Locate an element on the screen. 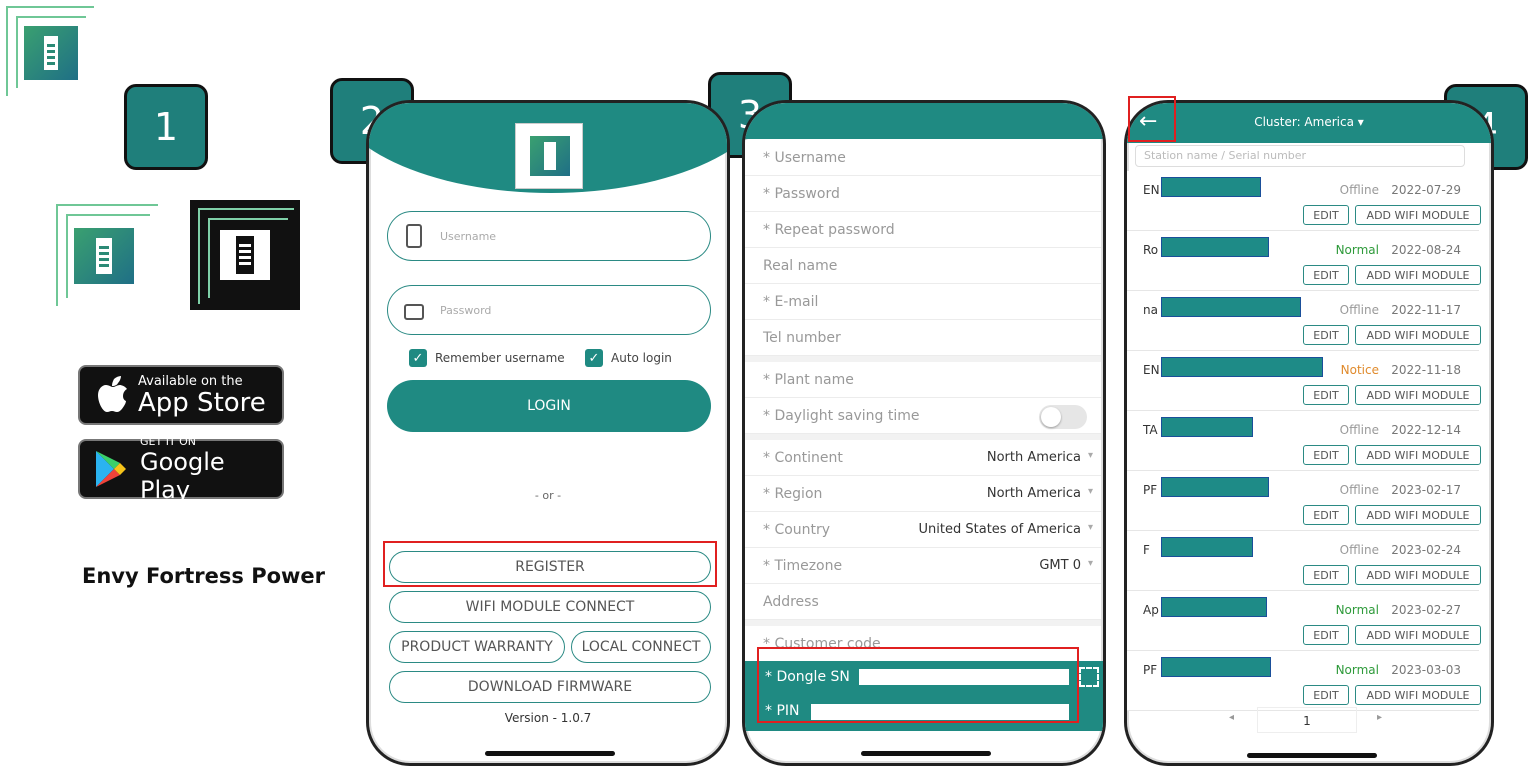  local-connect-button: LOCAL CONNECT is located at coordinates (641, 647).